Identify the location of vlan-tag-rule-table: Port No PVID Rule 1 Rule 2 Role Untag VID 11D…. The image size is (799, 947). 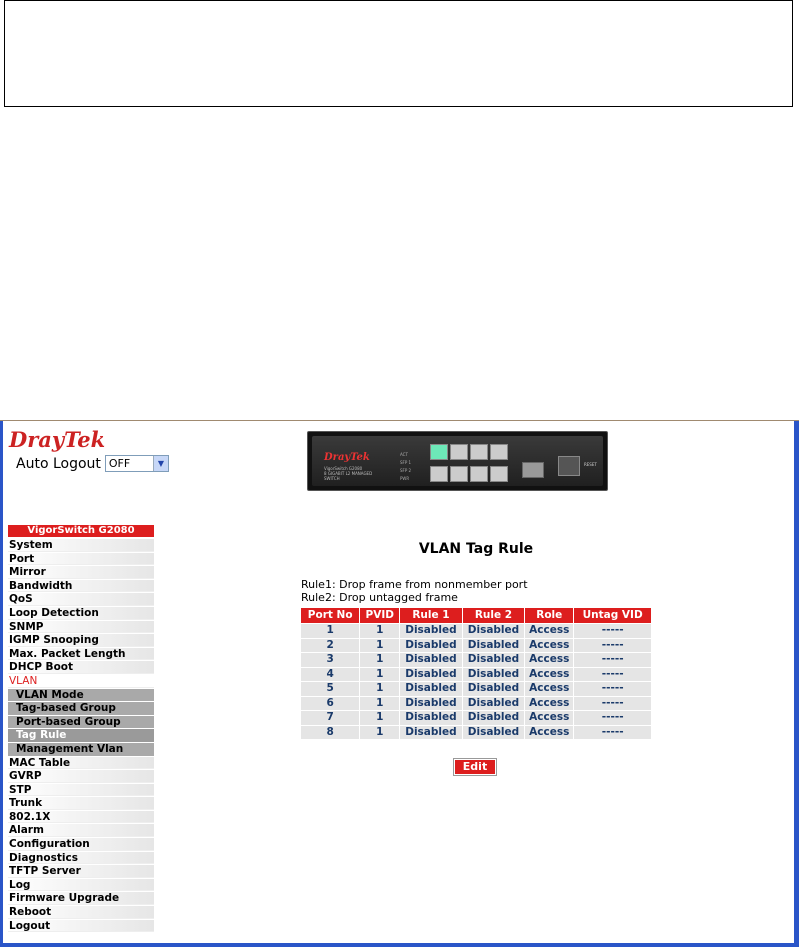
(476, 673).